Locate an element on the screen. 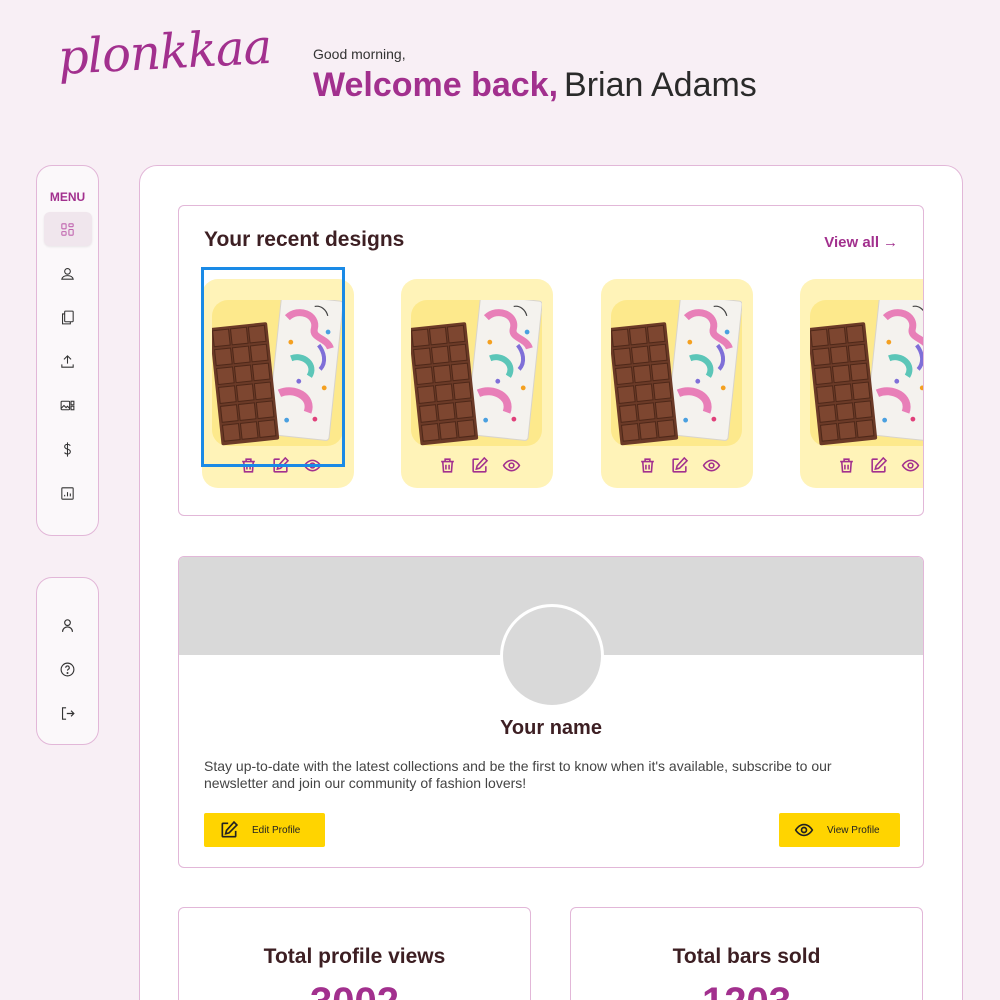 Image resolution: width=1000 pixels, height=1000 pixels. recent-designs-title: Your recent designs is located at coordinates (304, 239).